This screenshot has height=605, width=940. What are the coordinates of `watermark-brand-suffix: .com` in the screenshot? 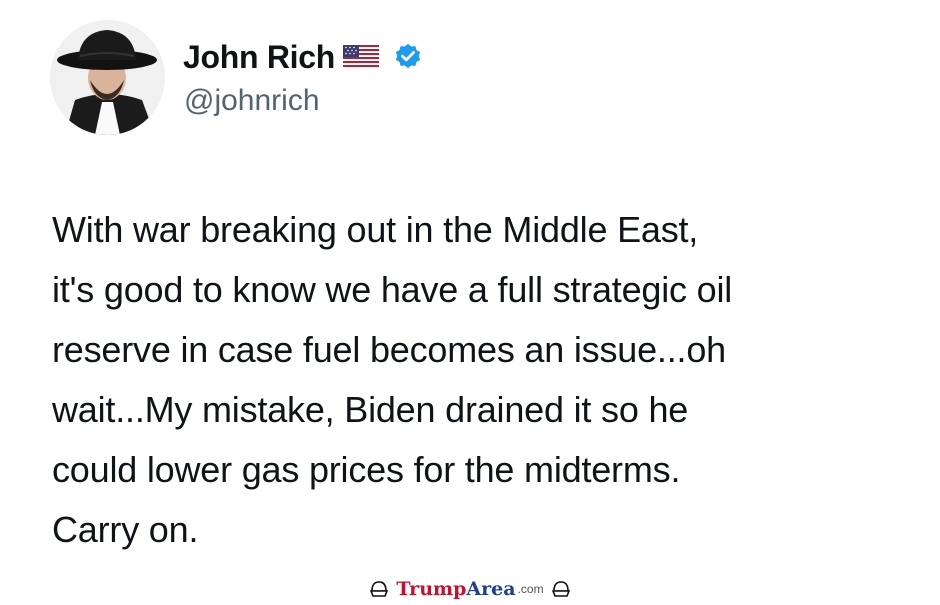 It's located at (530, 589).